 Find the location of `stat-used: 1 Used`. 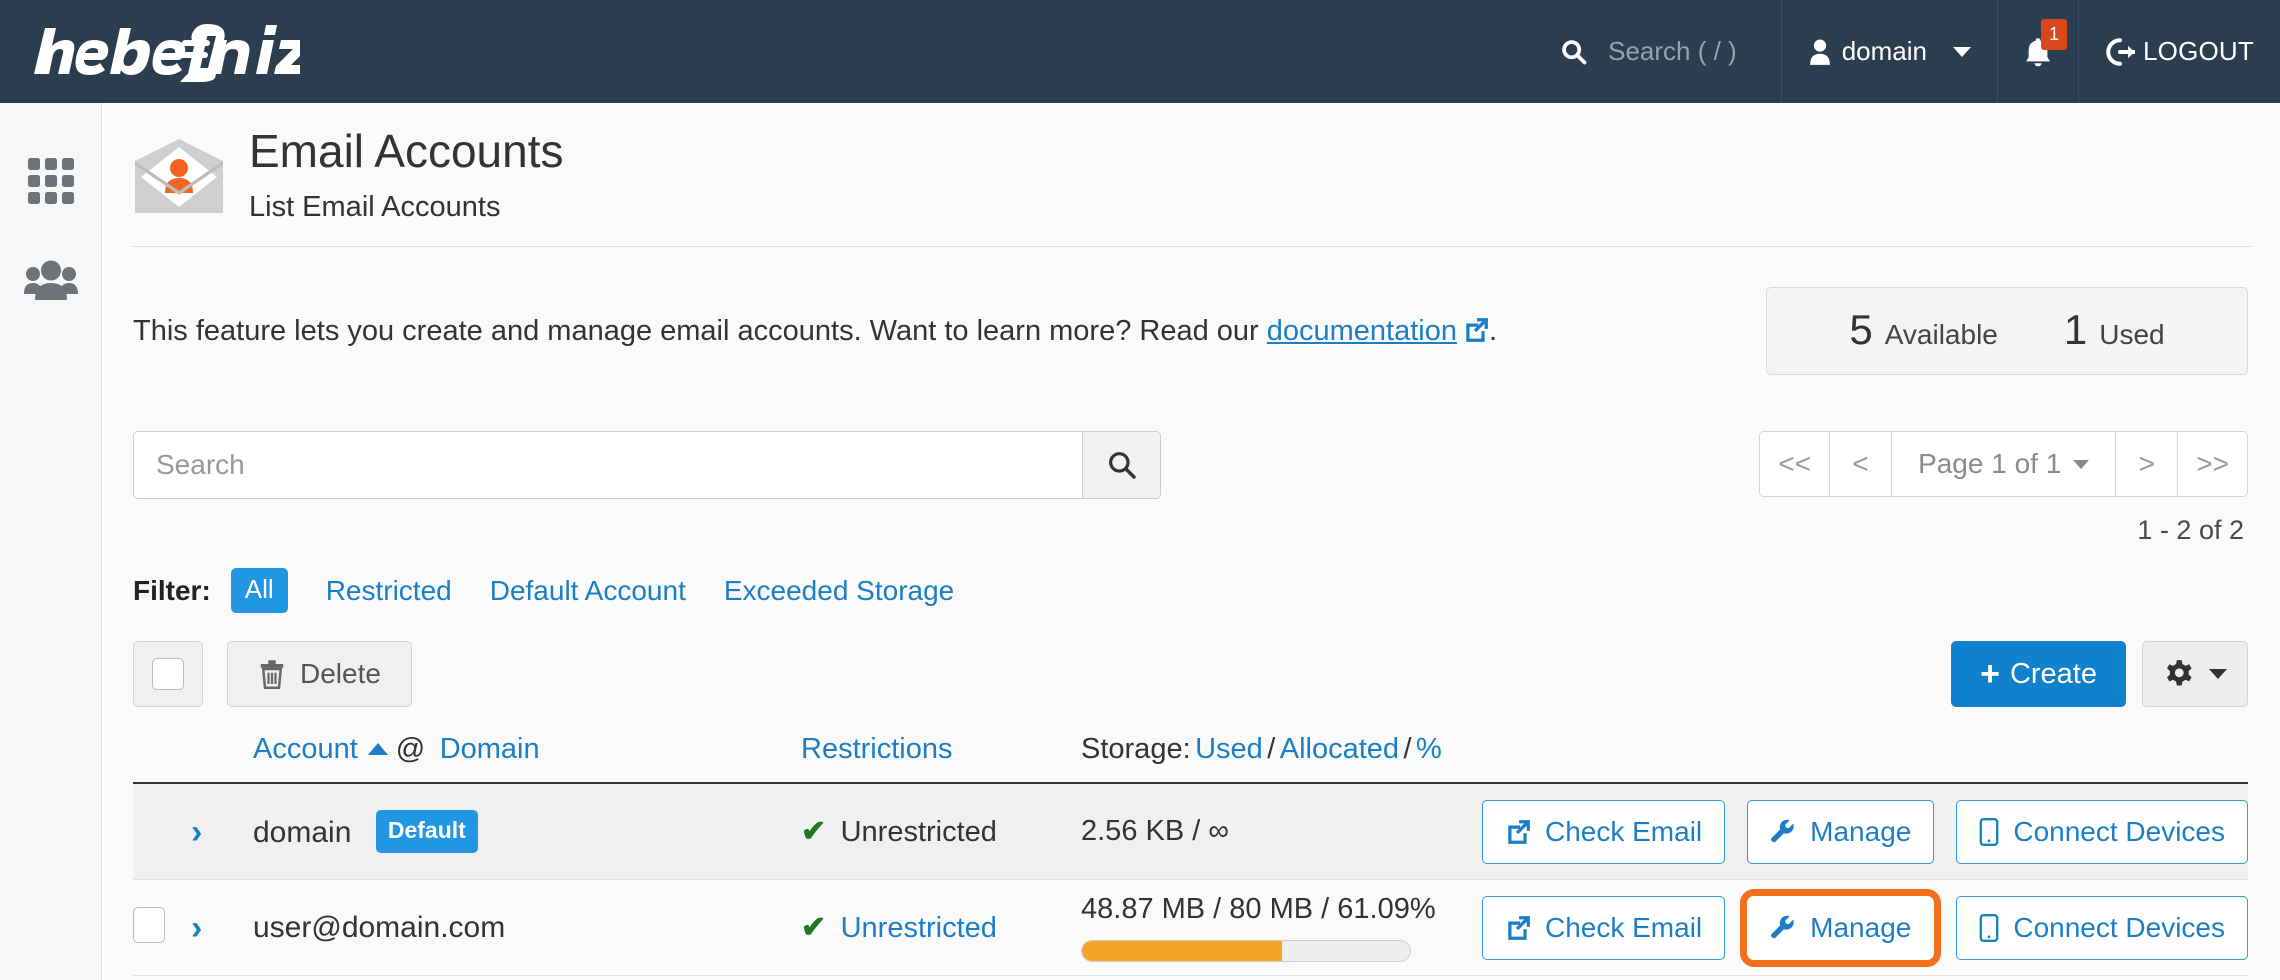

stat-used: 1 Used is located at coordinates (2114, 330).